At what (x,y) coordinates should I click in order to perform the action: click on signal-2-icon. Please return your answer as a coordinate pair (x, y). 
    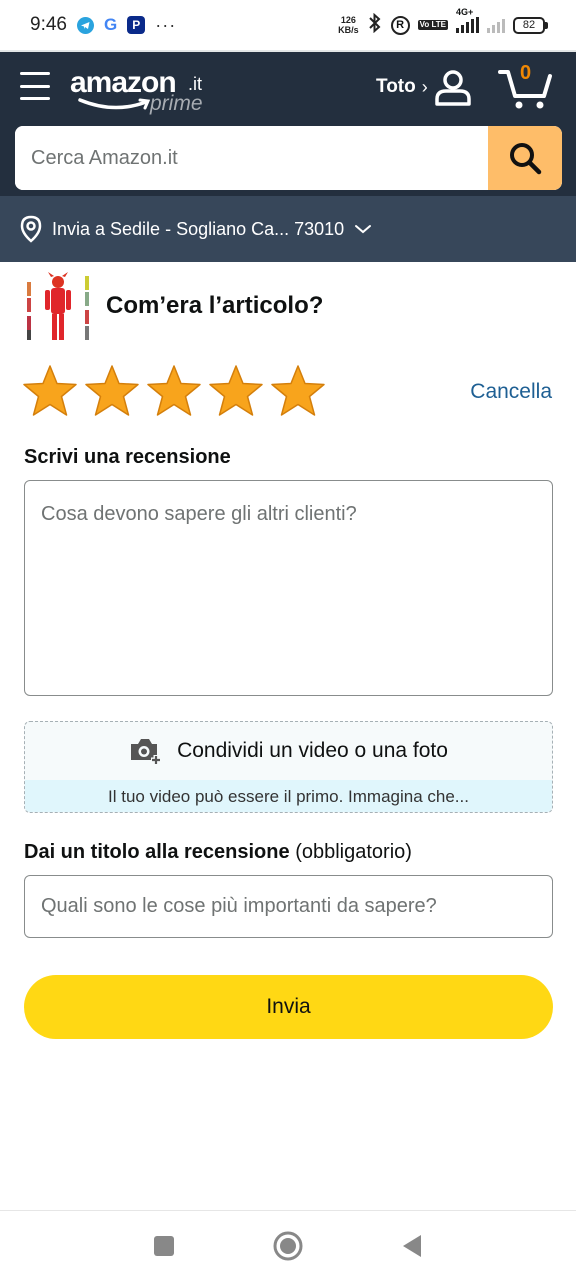
    Looking at the image, I should click on (496, 25).